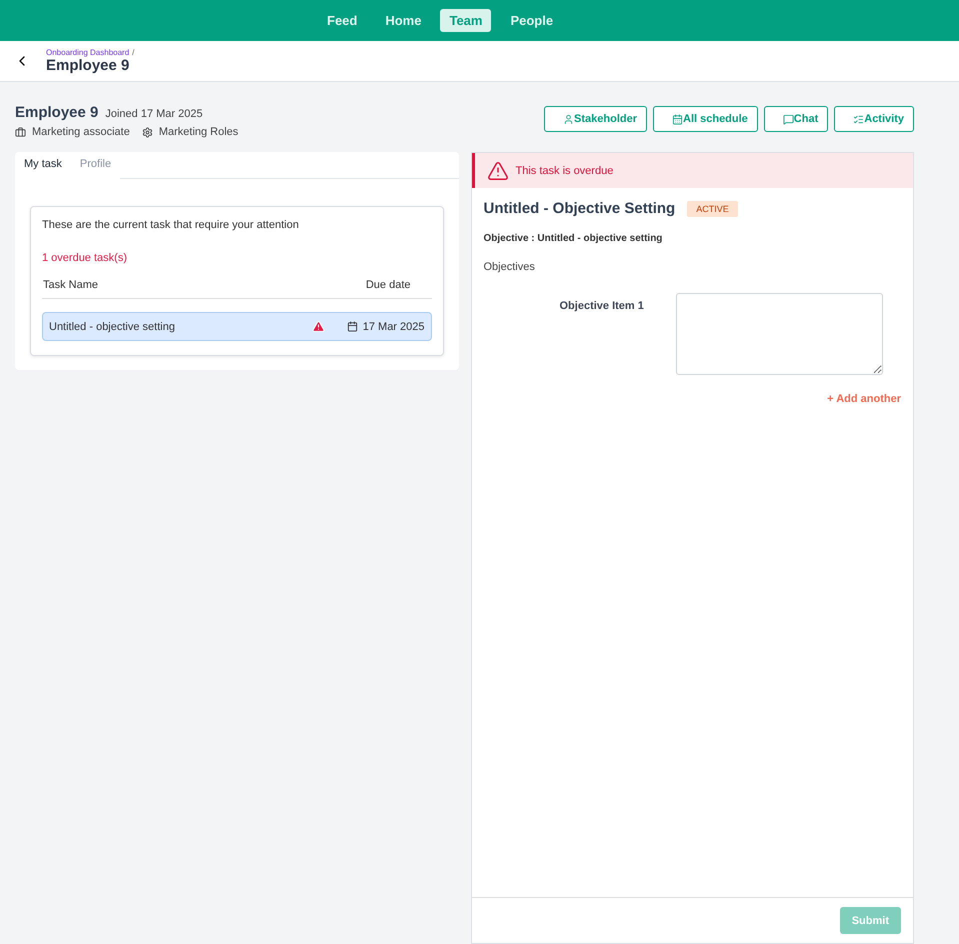  I want to click on job-role: Marketing associate, so click(81, 132).